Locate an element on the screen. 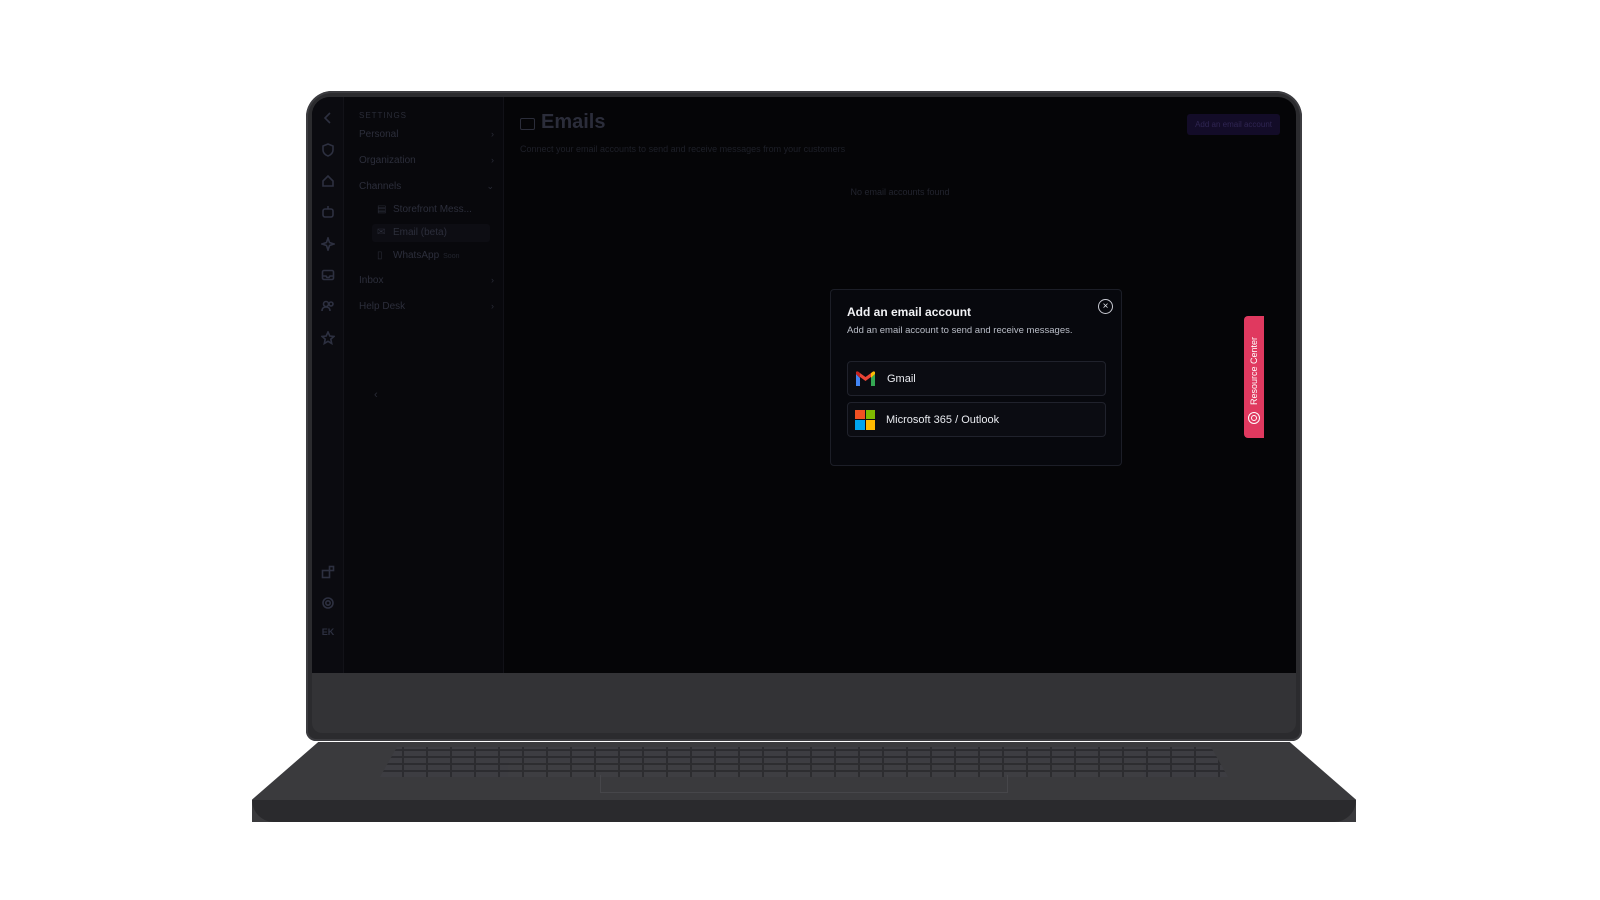  settings-heading: SETTINGS is located at coordinates (383, 115).